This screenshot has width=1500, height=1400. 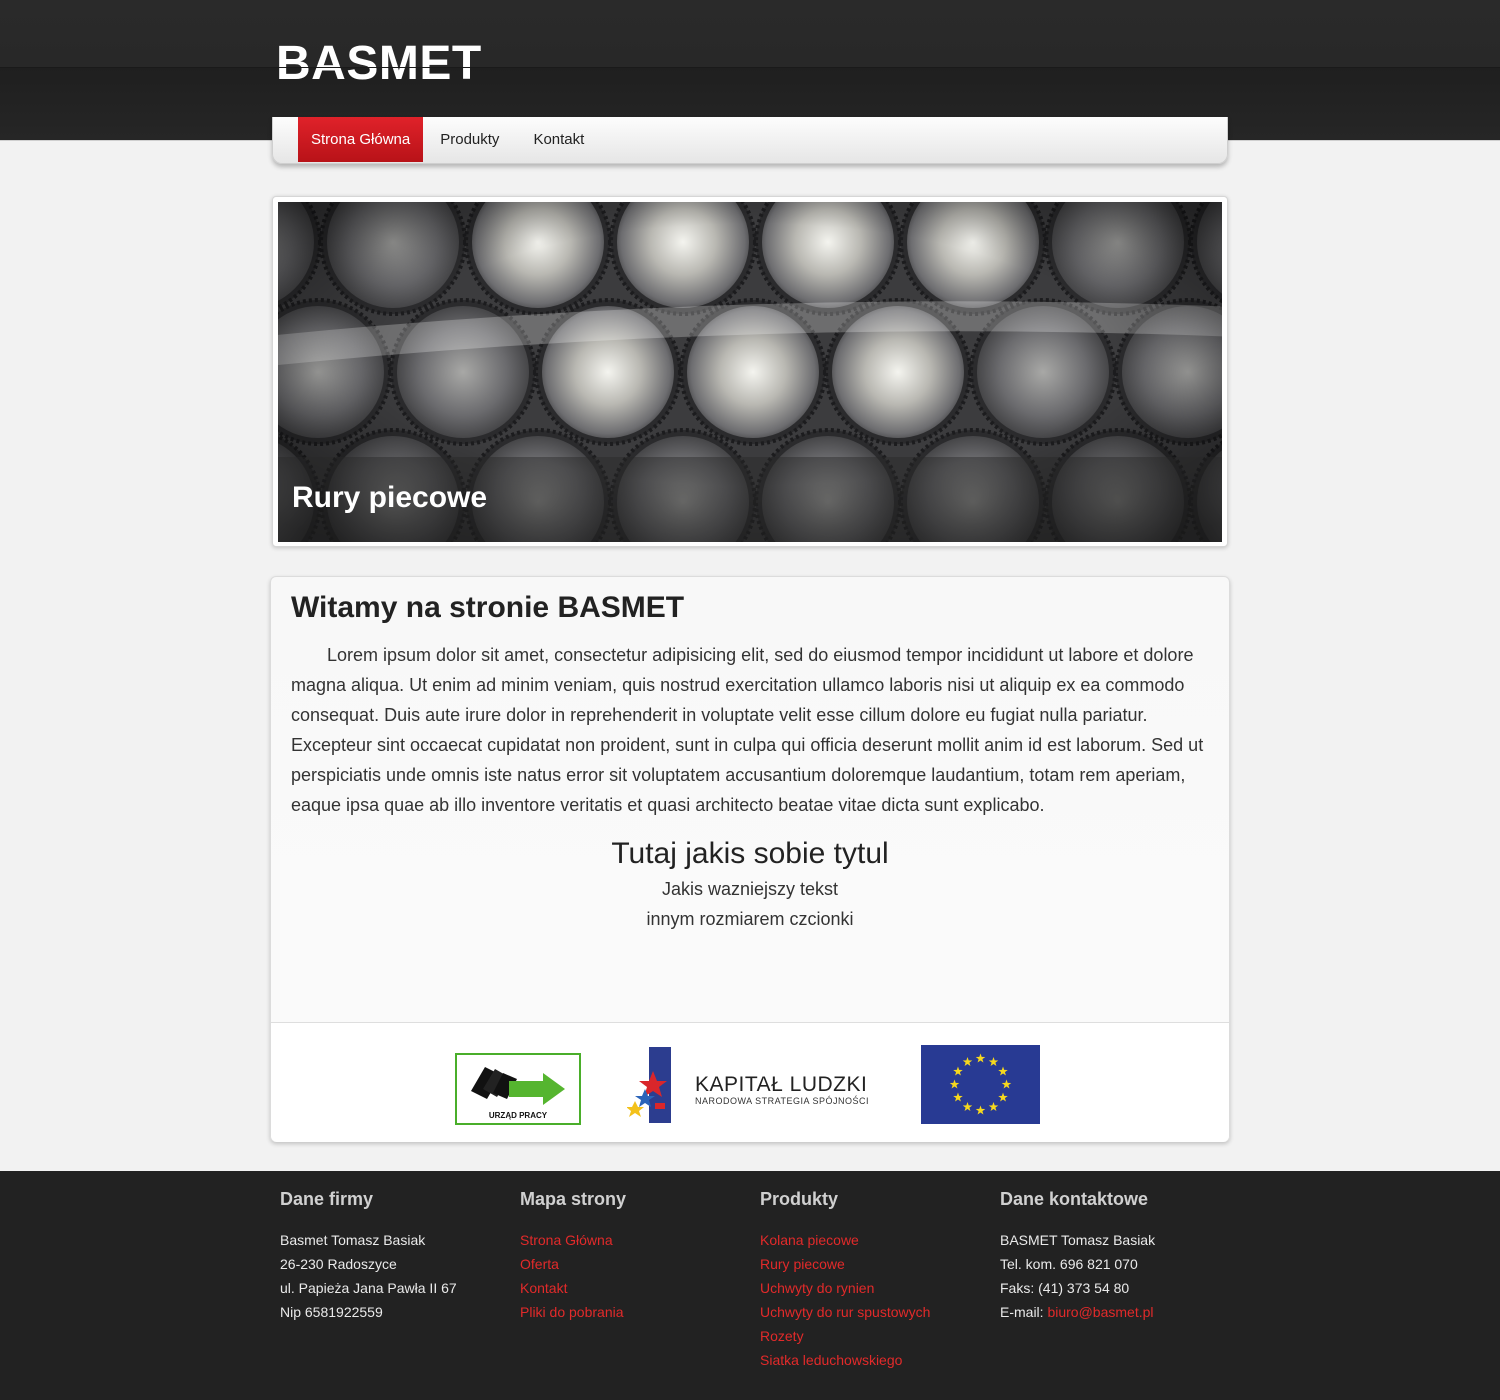 What do you see at coordinates (750, 140) in the screenshot?
I see `main-nav: Strona Główna Produkty Kontakt` at bounding box center [750, 140].